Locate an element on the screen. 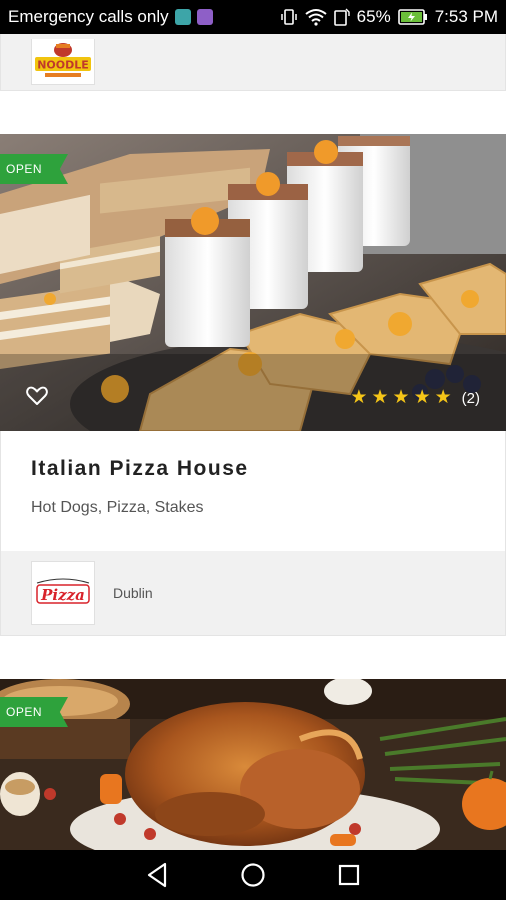  pizza-logo-text: Pizza is located at coordinates (62, 595).